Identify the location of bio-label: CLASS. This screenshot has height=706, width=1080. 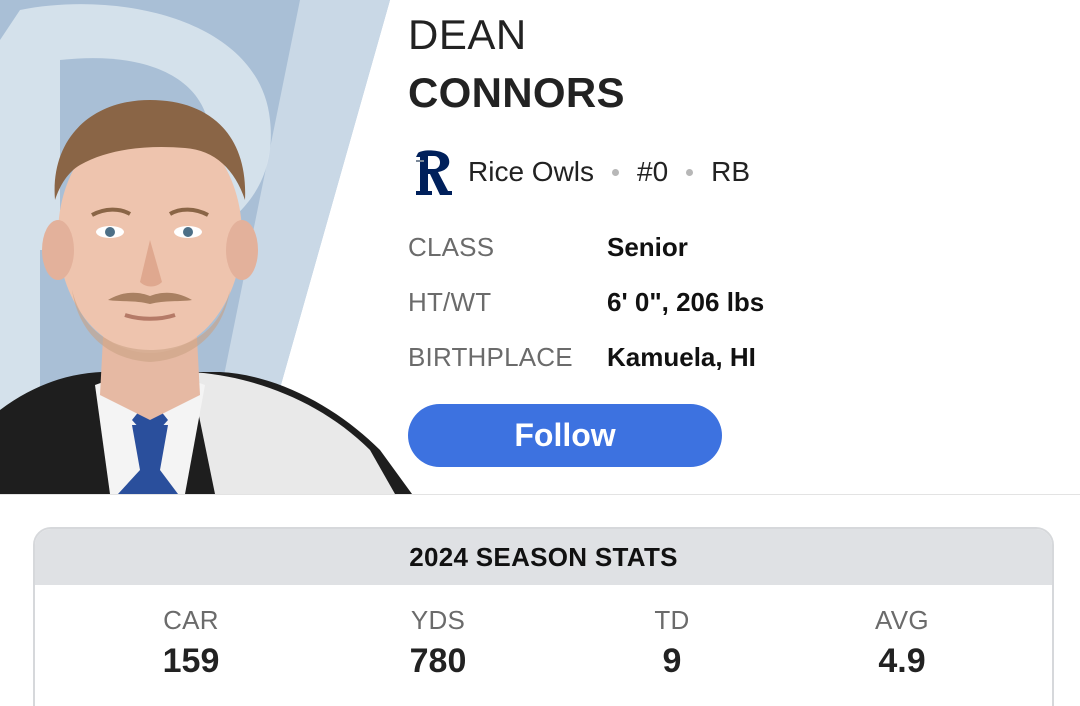
(451, 247).